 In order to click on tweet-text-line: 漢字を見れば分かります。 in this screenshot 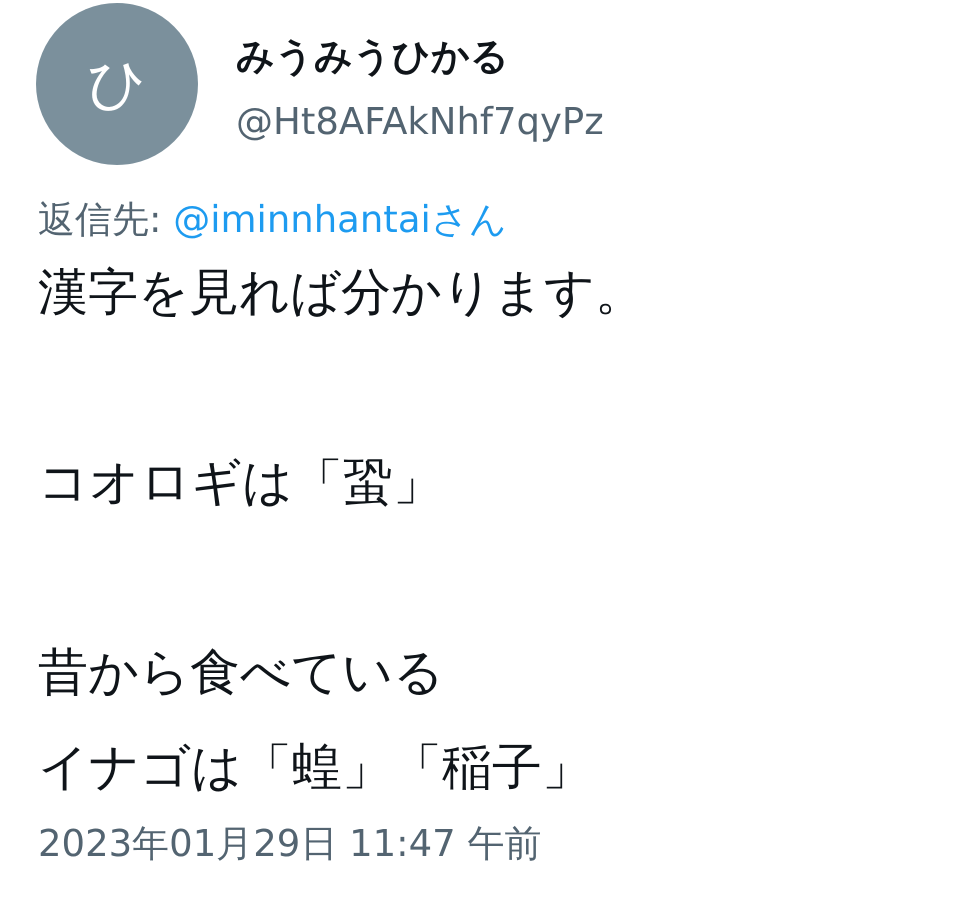, I will do `click(342, 292)`.